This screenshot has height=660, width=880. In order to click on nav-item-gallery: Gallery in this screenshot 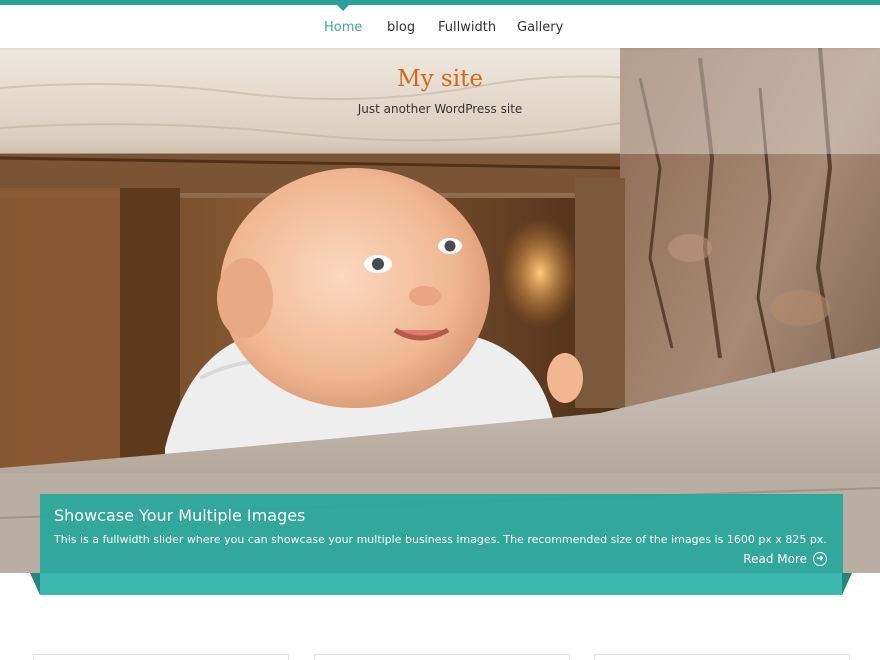, I will do `click(540, 27)`.